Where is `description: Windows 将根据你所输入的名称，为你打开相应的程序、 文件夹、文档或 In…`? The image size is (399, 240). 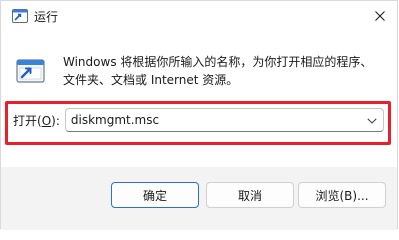
description: Windows 将根据你所输入的名称，为你打开相应的程序、 文件夹、文档或 In… is located at coordinates (223, 71).